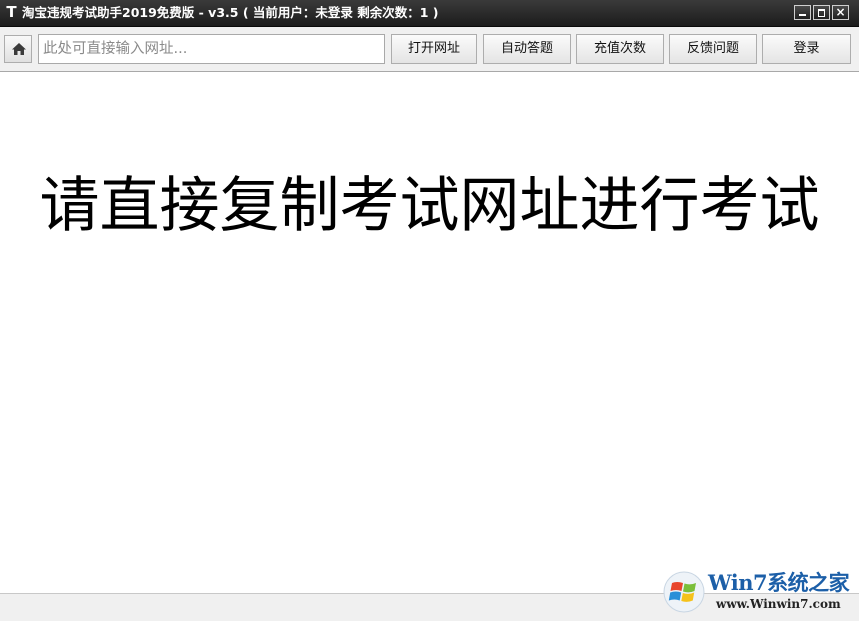 The width and height of the screenshot is (859, 621). I want to click on close-icon: ×, so click(840, 12).